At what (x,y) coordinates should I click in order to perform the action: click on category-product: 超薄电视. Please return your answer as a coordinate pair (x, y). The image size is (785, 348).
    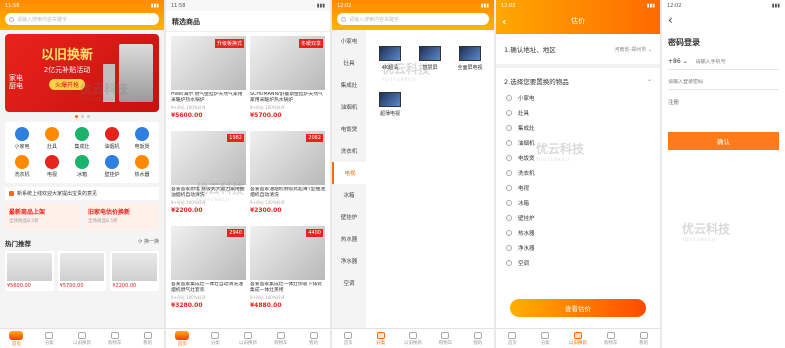
    Looking at the image, I should click on (390, 111).